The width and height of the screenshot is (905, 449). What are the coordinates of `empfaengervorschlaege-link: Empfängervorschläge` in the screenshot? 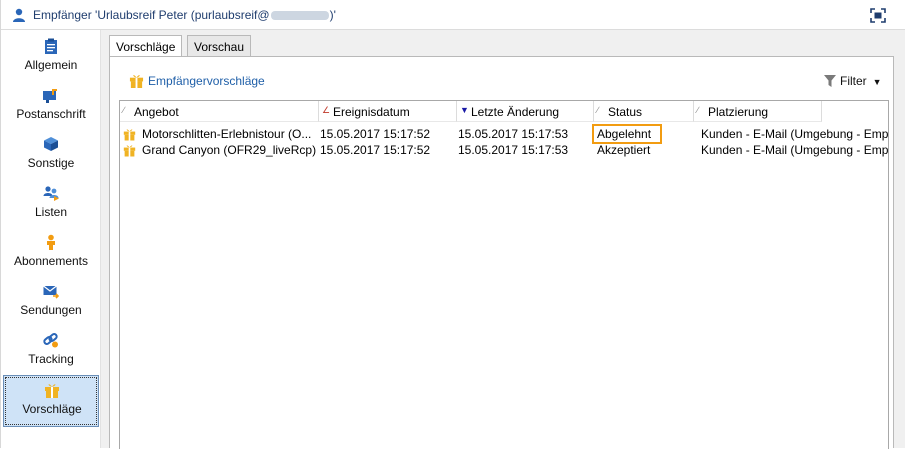 It's located at (197, 81).